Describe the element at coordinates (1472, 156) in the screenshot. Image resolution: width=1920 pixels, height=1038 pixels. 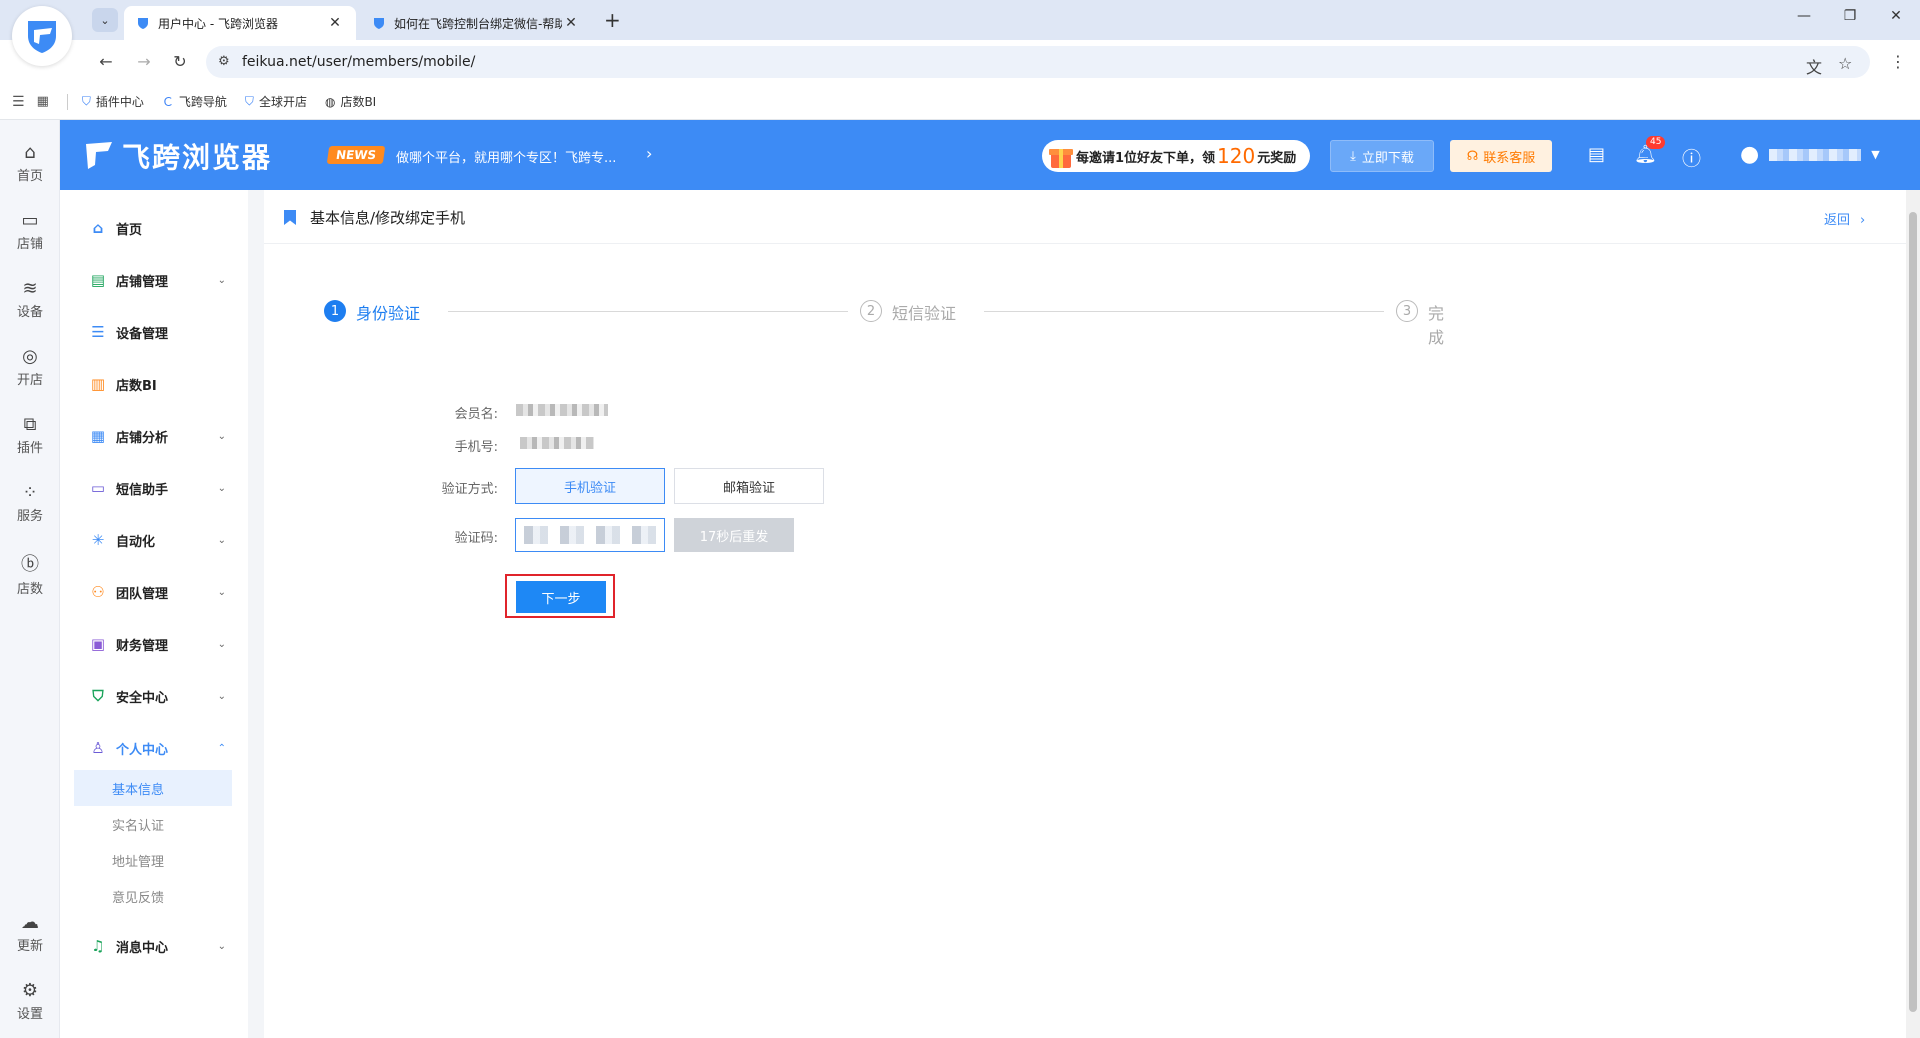
I see `headset-icon: ☊` at that location.